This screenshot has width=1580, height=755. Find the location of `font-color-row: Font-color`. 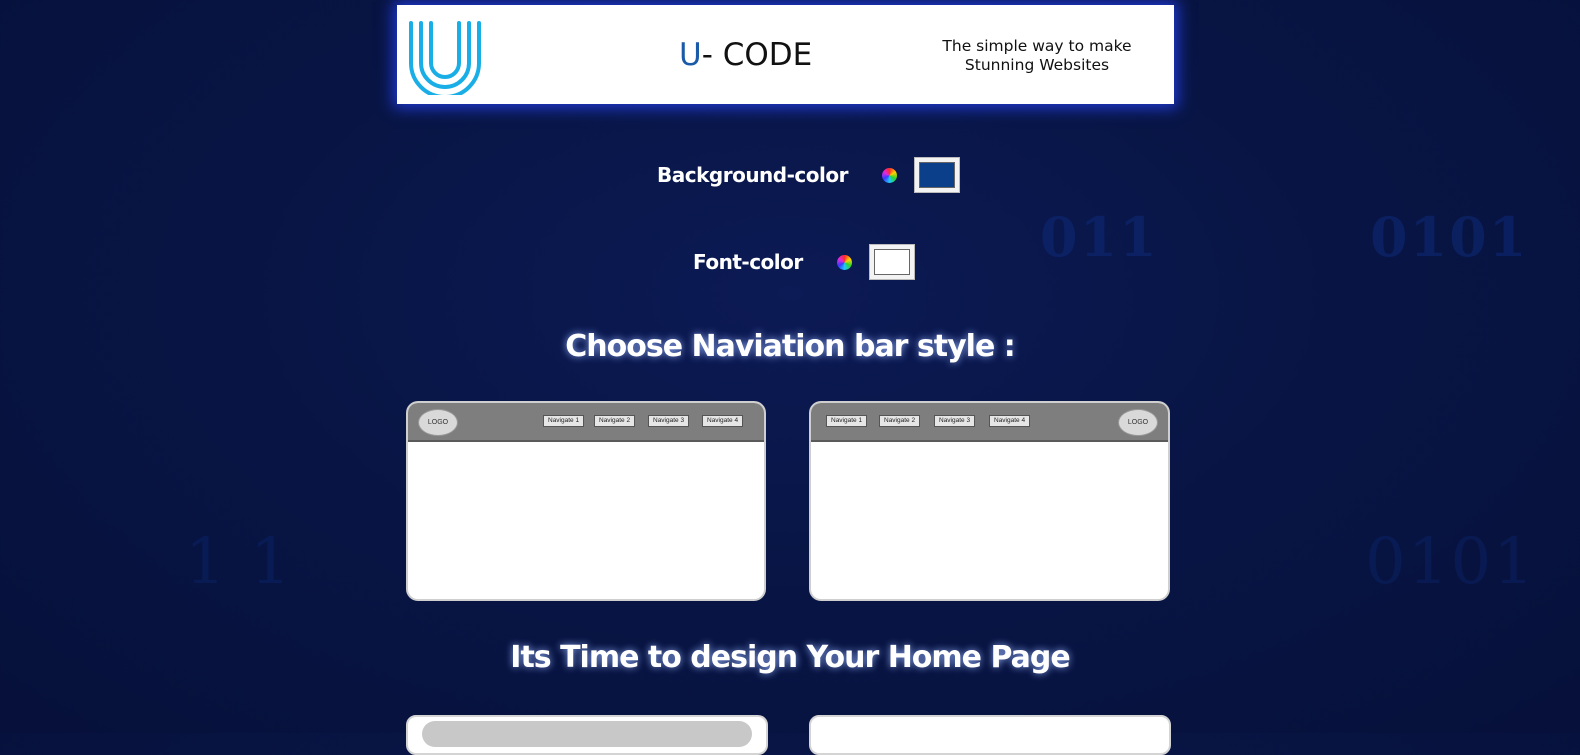

font-color-row: Font-color is located at coordinates (804, 262).